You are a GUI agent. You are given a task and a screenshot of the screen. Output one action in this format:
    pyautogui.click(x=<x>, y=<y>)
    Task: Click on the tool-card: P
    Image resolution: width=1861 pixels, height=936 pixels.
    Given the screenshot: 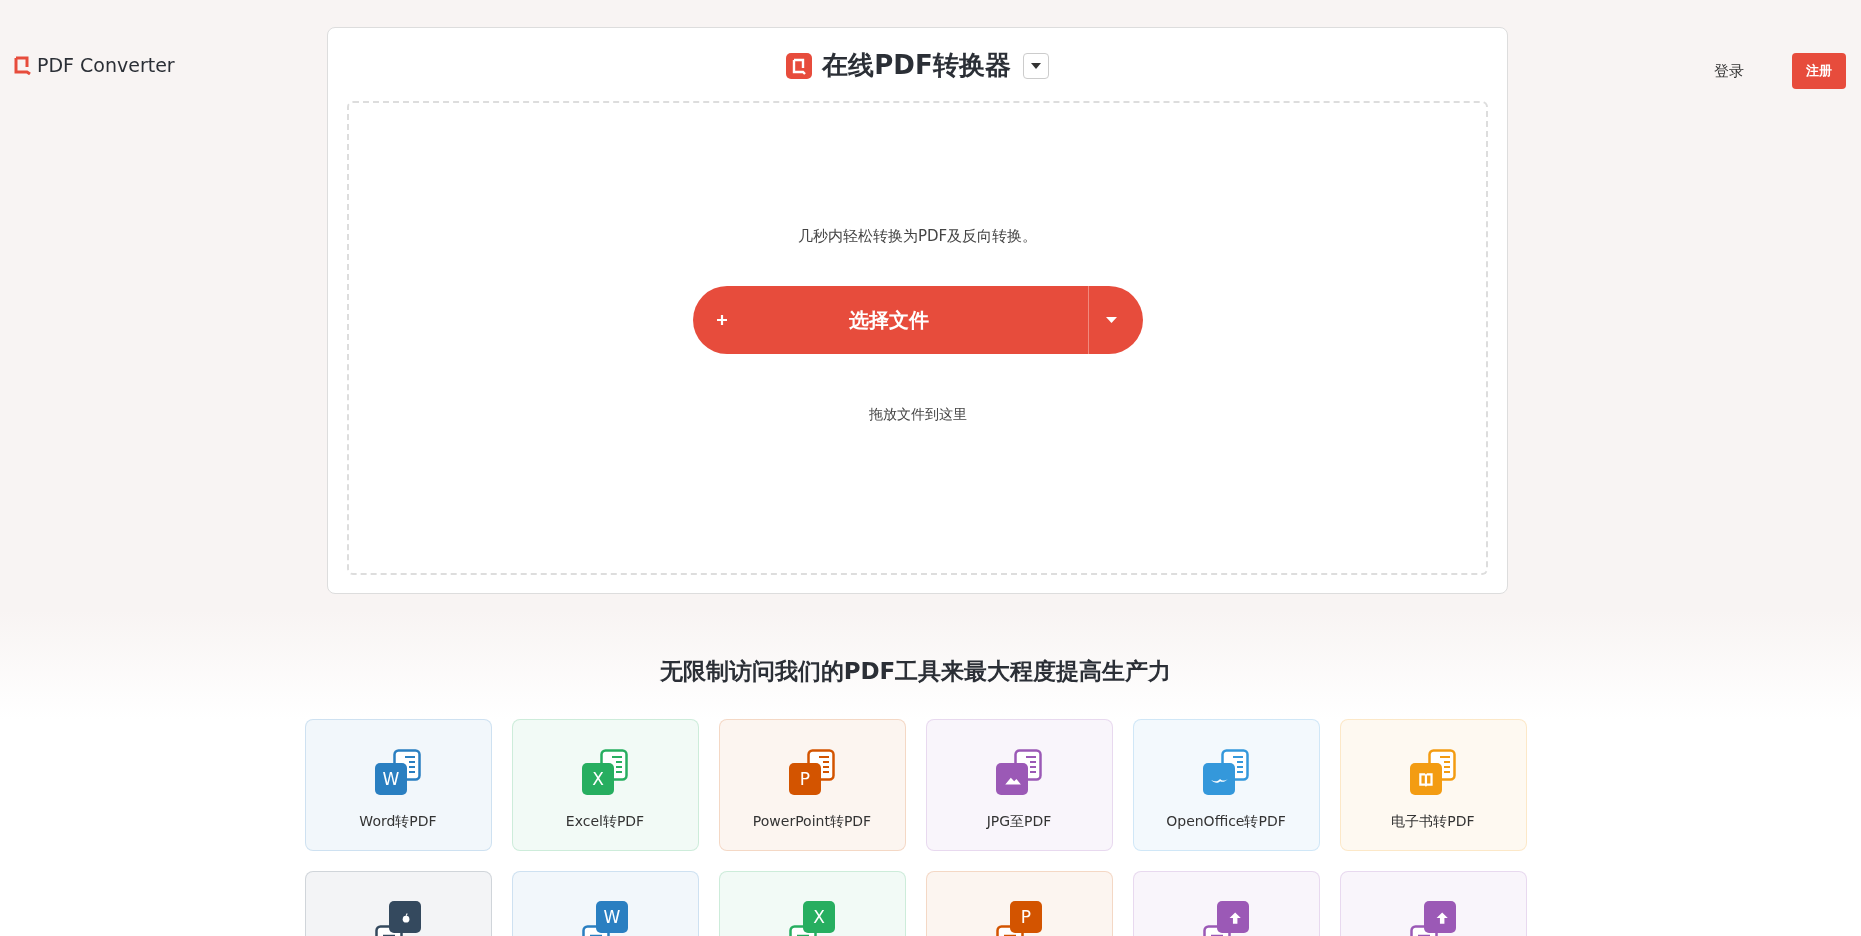 What is the action you would take?
    pyautogui.click(x=1019, y=903)
    